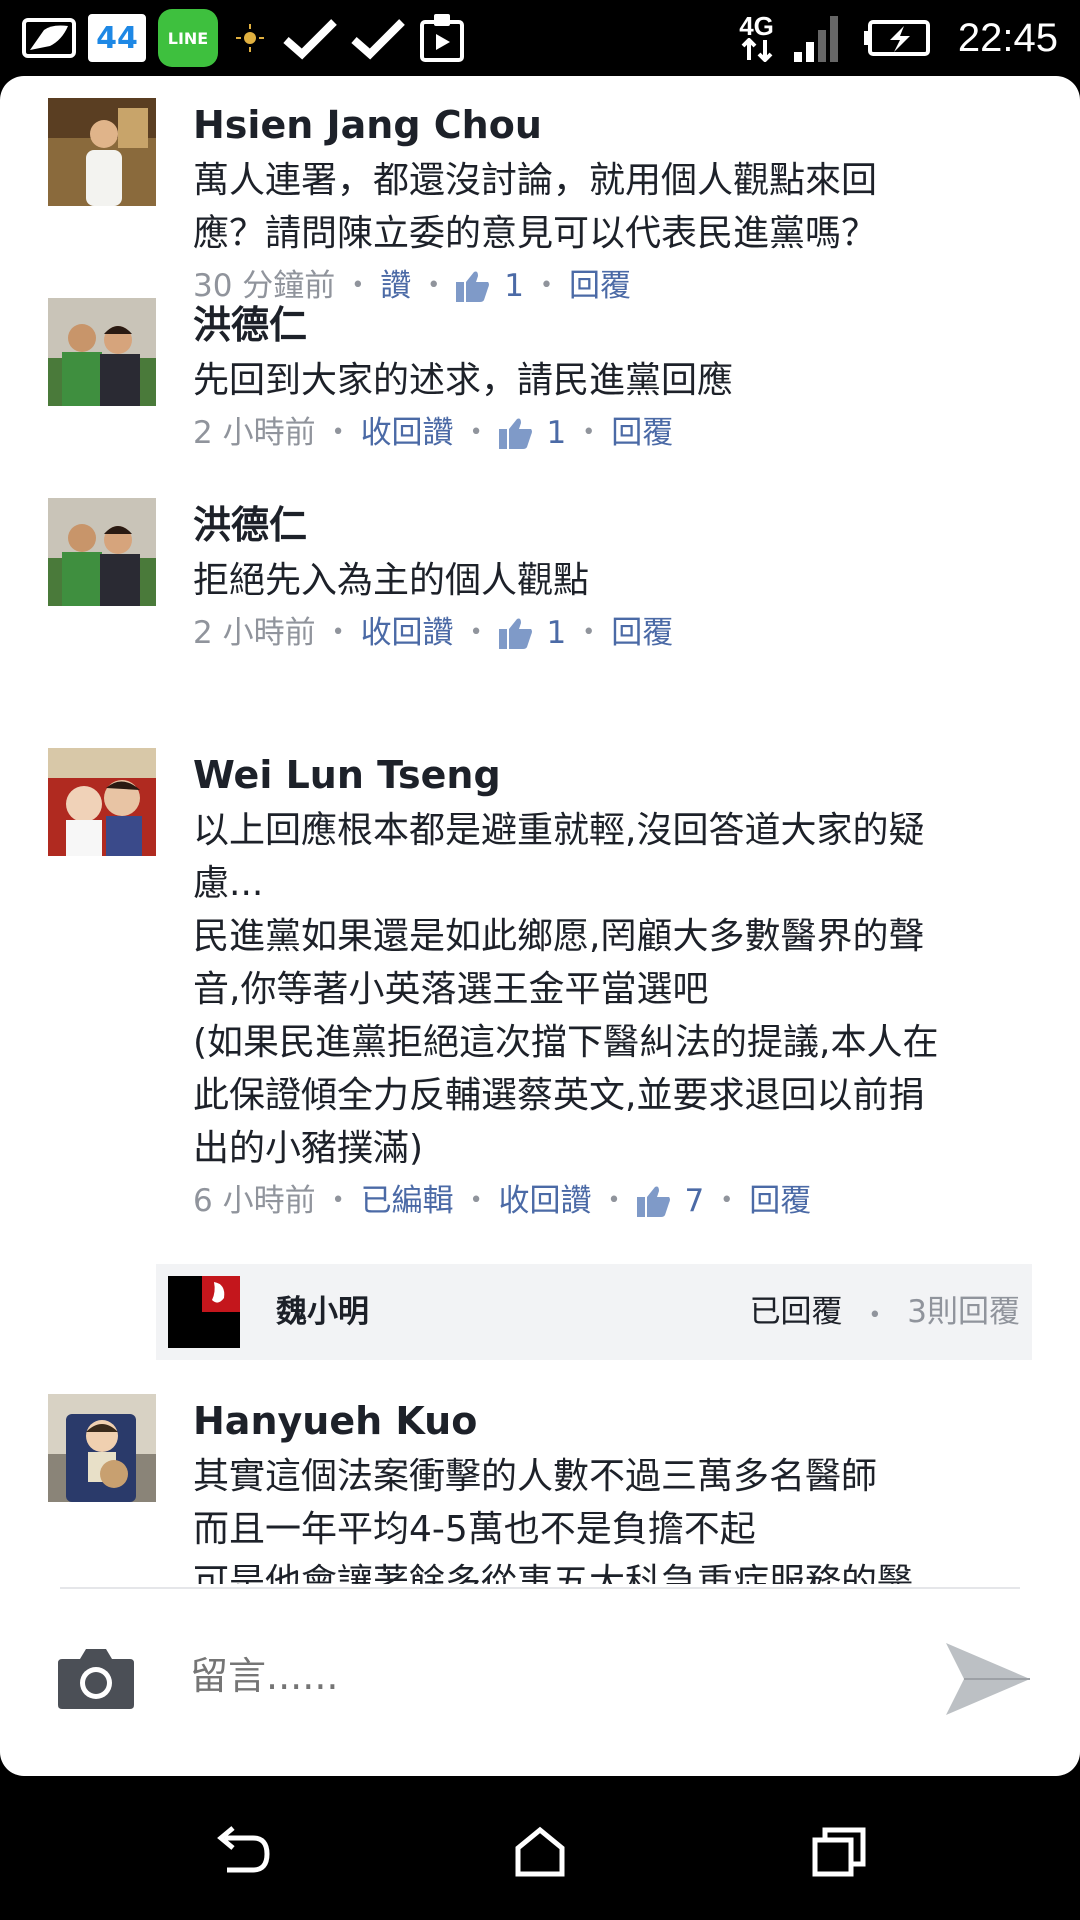 The width and height of the screenshot is (1080, 1920). I want to click on back-button, so click(241, 1852).